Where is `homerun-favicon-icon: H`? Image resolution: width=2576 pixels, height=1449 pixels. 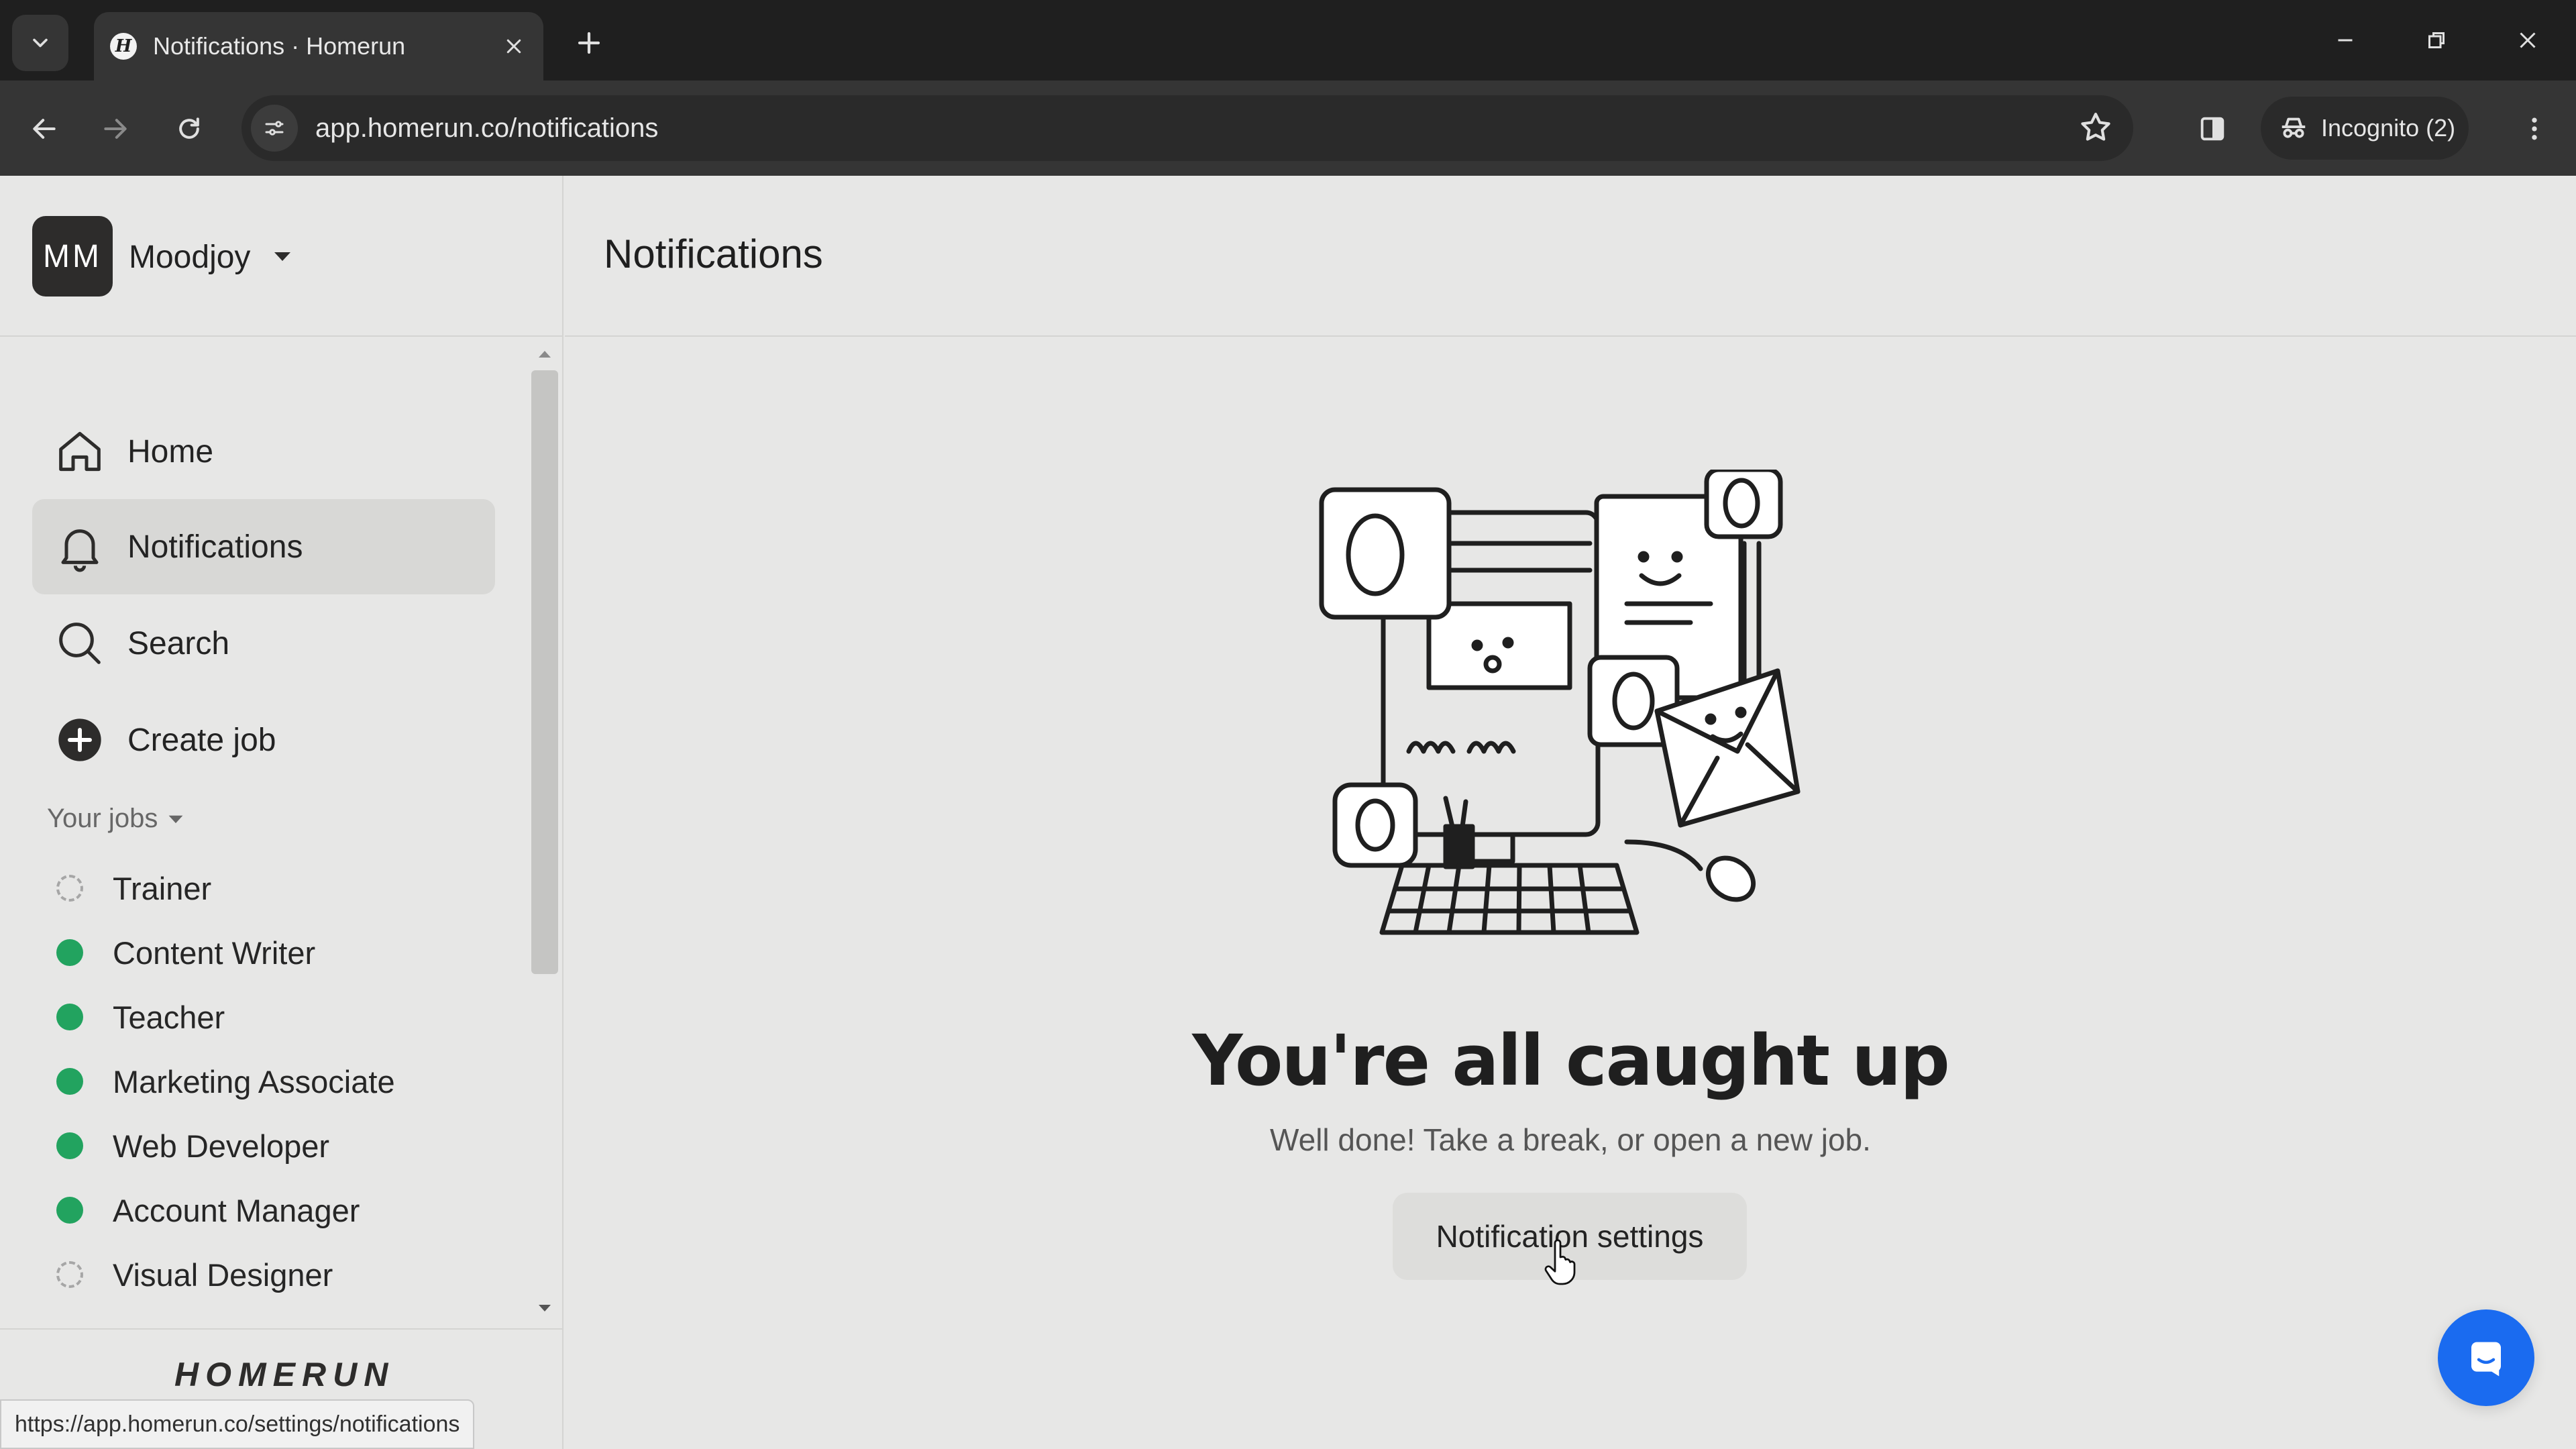
homerun-favicon-icon: H is located at coordinates (123, 46).